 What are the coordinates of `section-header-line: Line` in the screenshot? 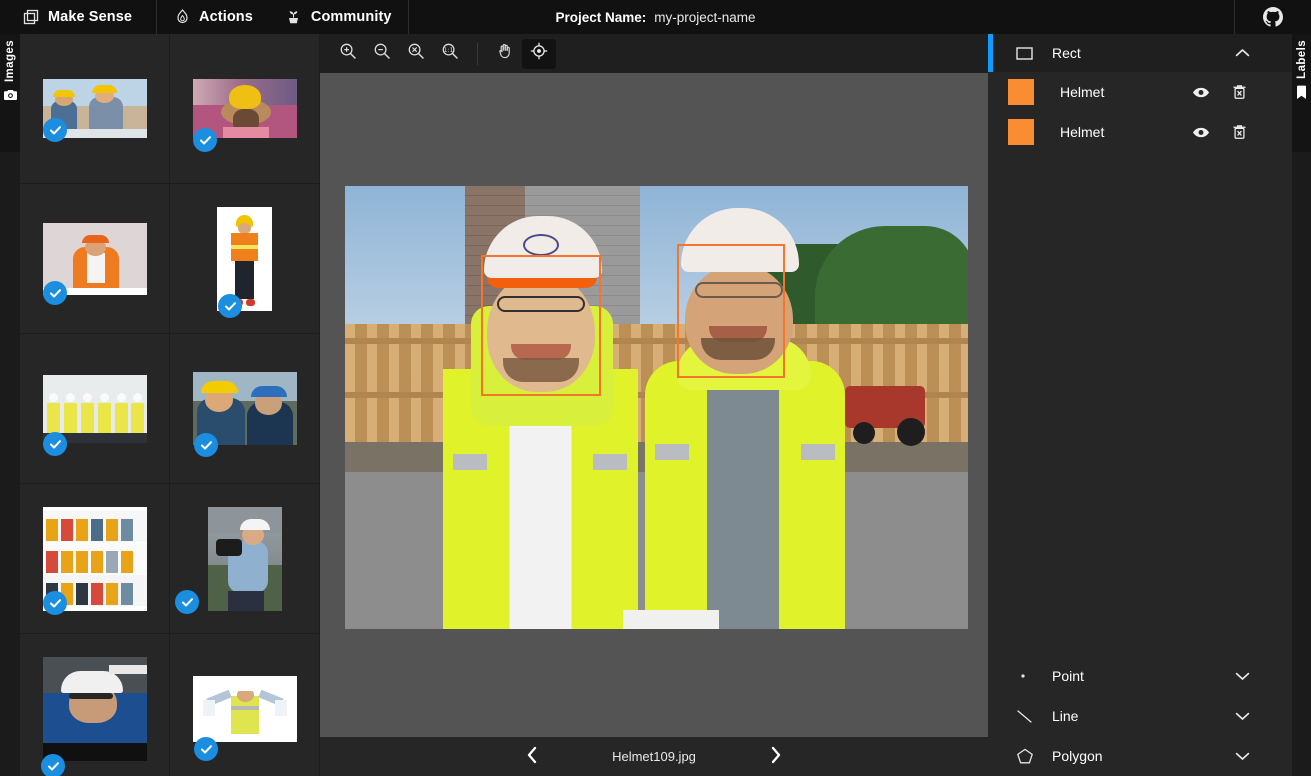 It's located at (1140, 716).